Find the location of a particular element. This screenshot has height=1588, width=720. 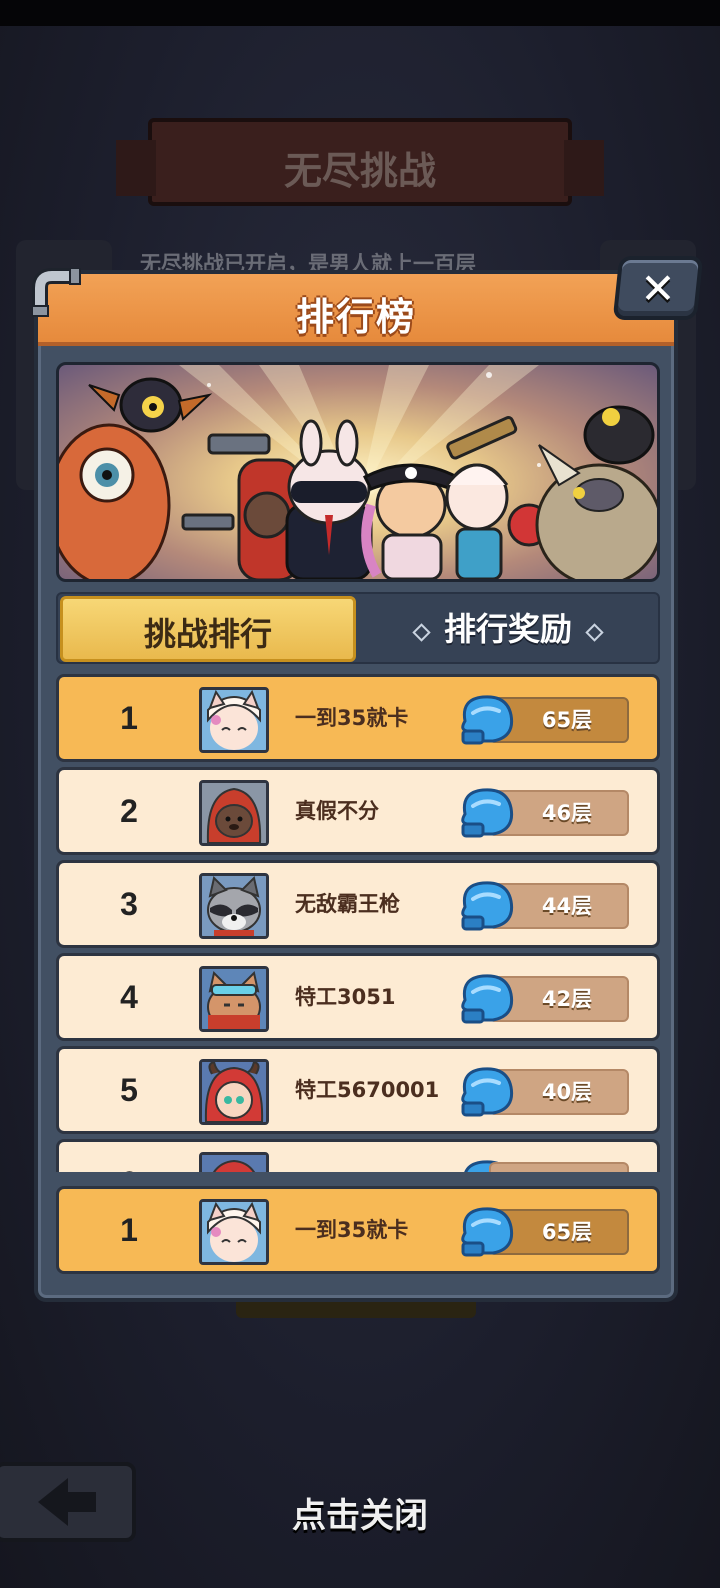

tab-bar: 挑战排行 排行奖励 is located at coordinates (358, 628).